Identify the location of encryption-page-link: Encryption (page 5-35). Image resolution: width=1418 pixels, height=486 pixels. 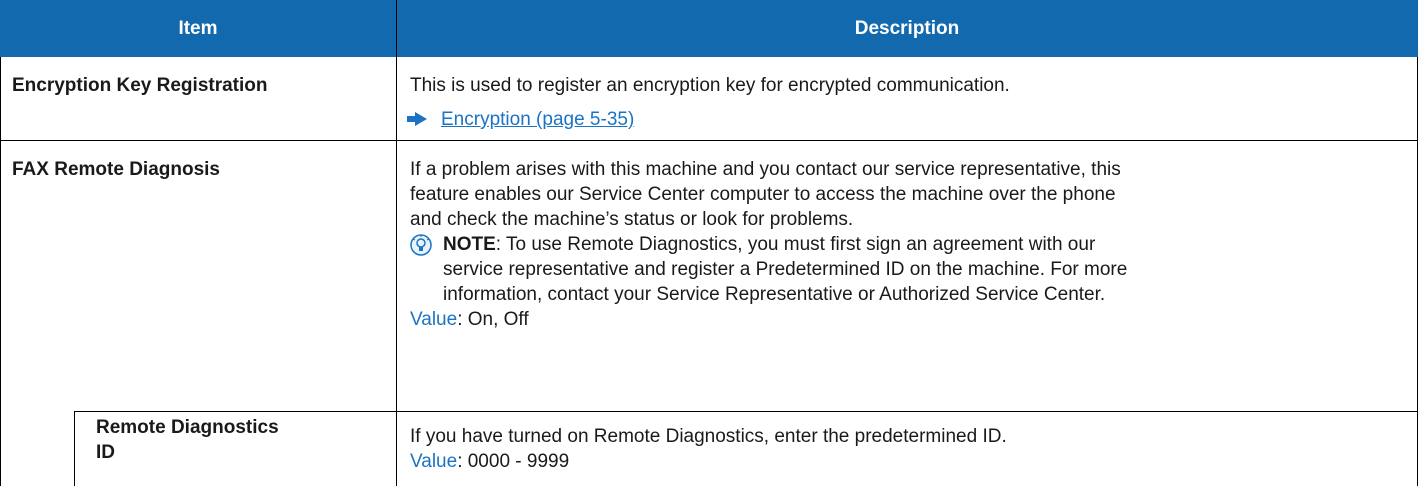
(537, 119).